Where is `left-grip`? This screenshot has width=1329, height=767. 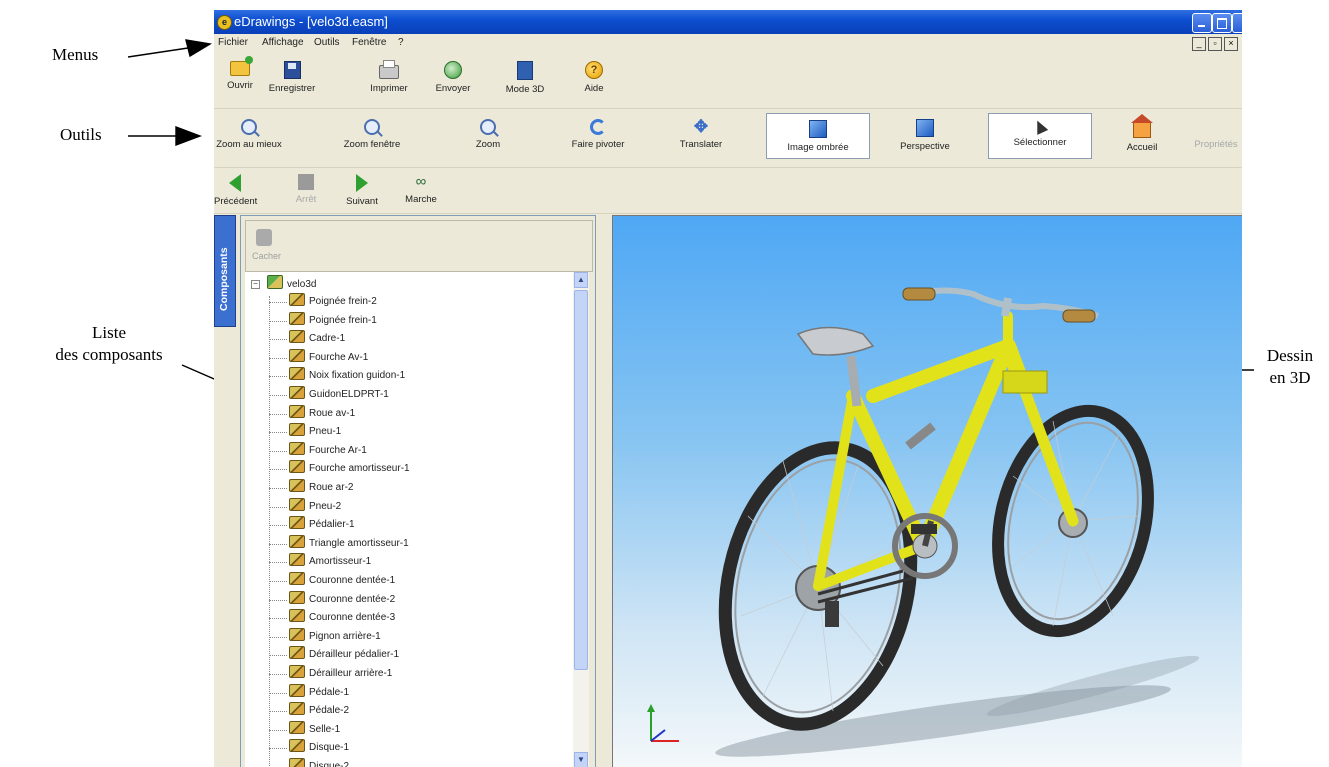 left-grip is located at coordinates (919, 294).